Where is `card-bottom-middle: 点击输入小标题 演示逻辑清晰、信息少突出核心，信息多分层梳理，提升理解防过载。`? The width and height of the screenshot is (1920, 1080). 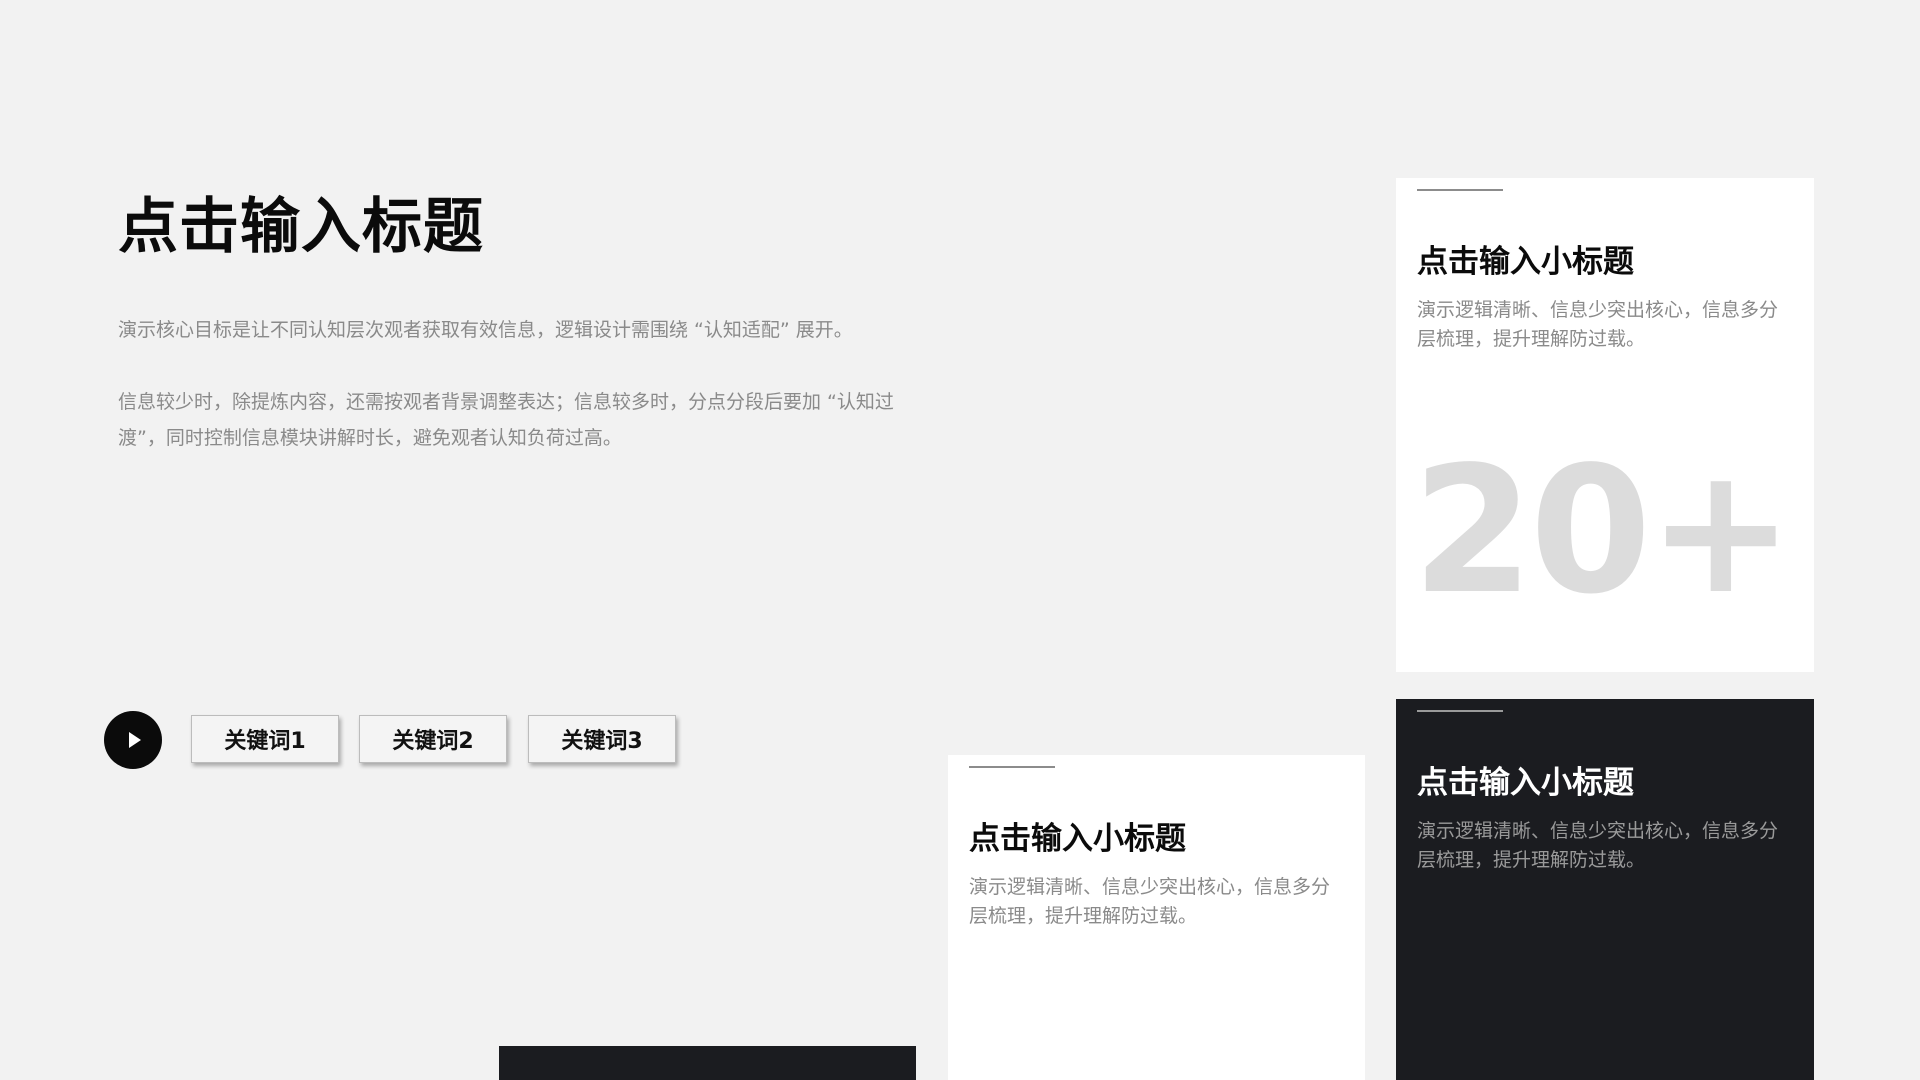 card-bottom-middle: 点击输入小标题 演示逻辑清晰、信息少突出核心，信息多分层梳理，提升理解防过载。 is located at coordinates (1156, 917).